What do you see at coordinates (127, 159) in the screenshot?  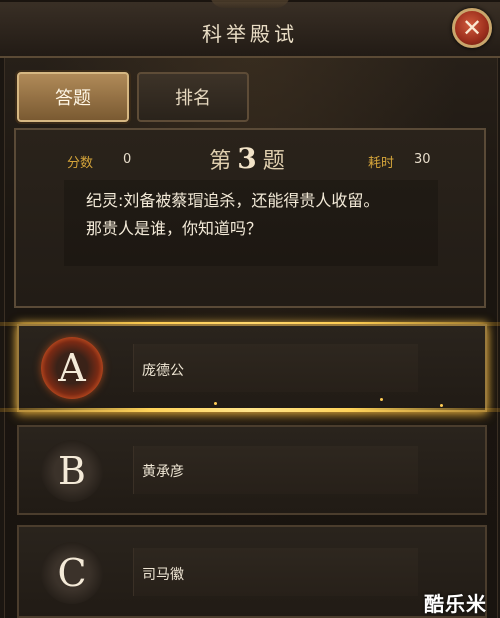 I see `score-value: 0` at bounding box center [127, 159].